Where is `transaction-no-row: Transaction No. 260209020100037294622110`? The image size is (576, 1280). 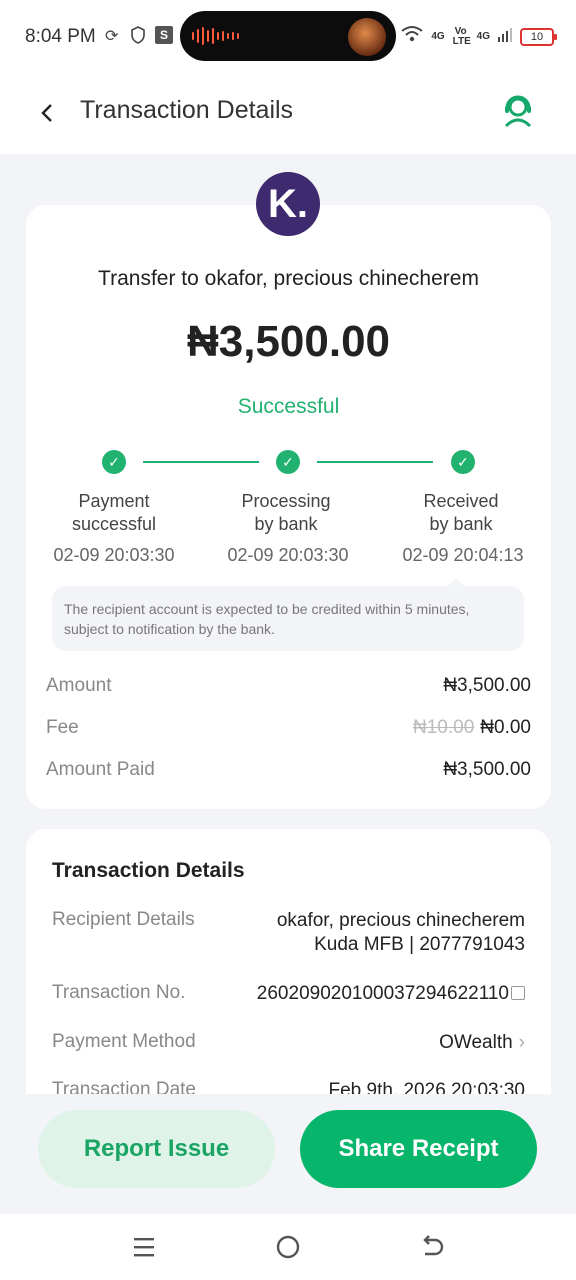 transaction-no-row: Transaction No. 260209020100037294622110 is located at coordinates (288, 997).